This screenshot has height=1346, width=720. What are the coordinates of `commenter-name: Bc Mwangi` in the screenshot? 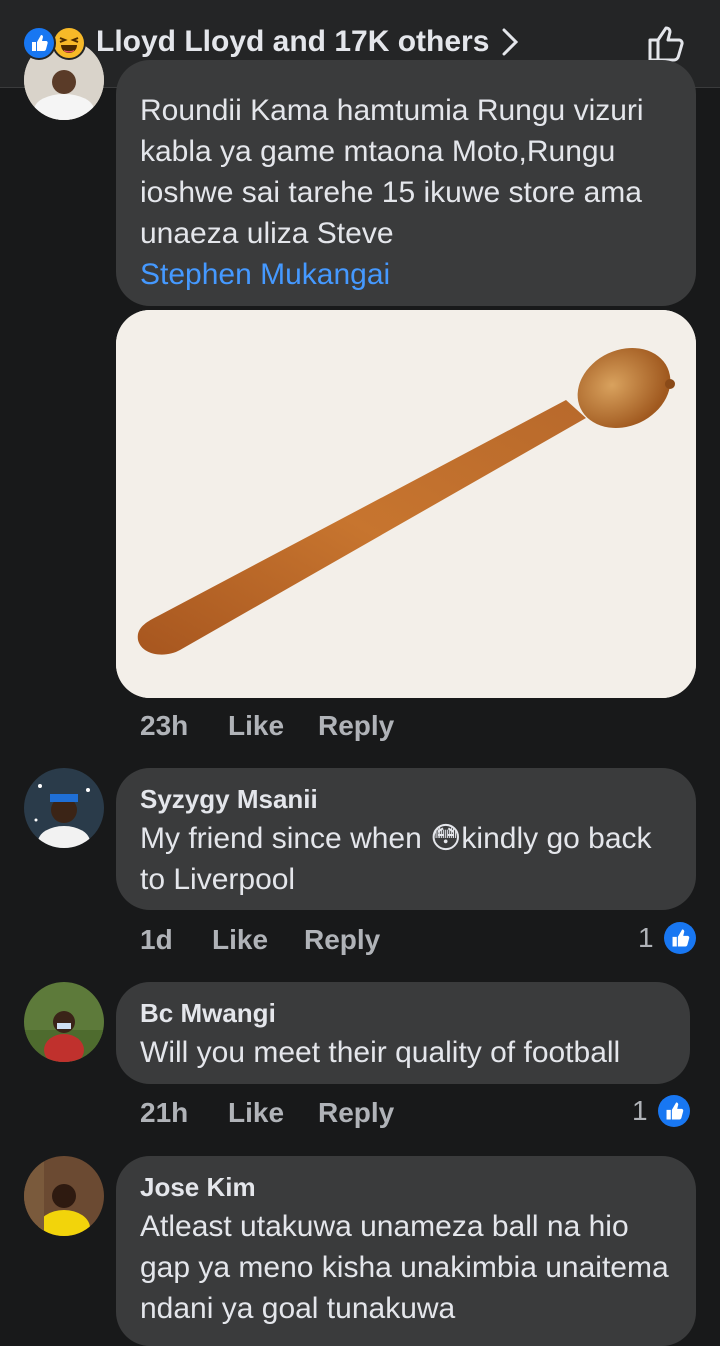 It's located at (208, 1013).